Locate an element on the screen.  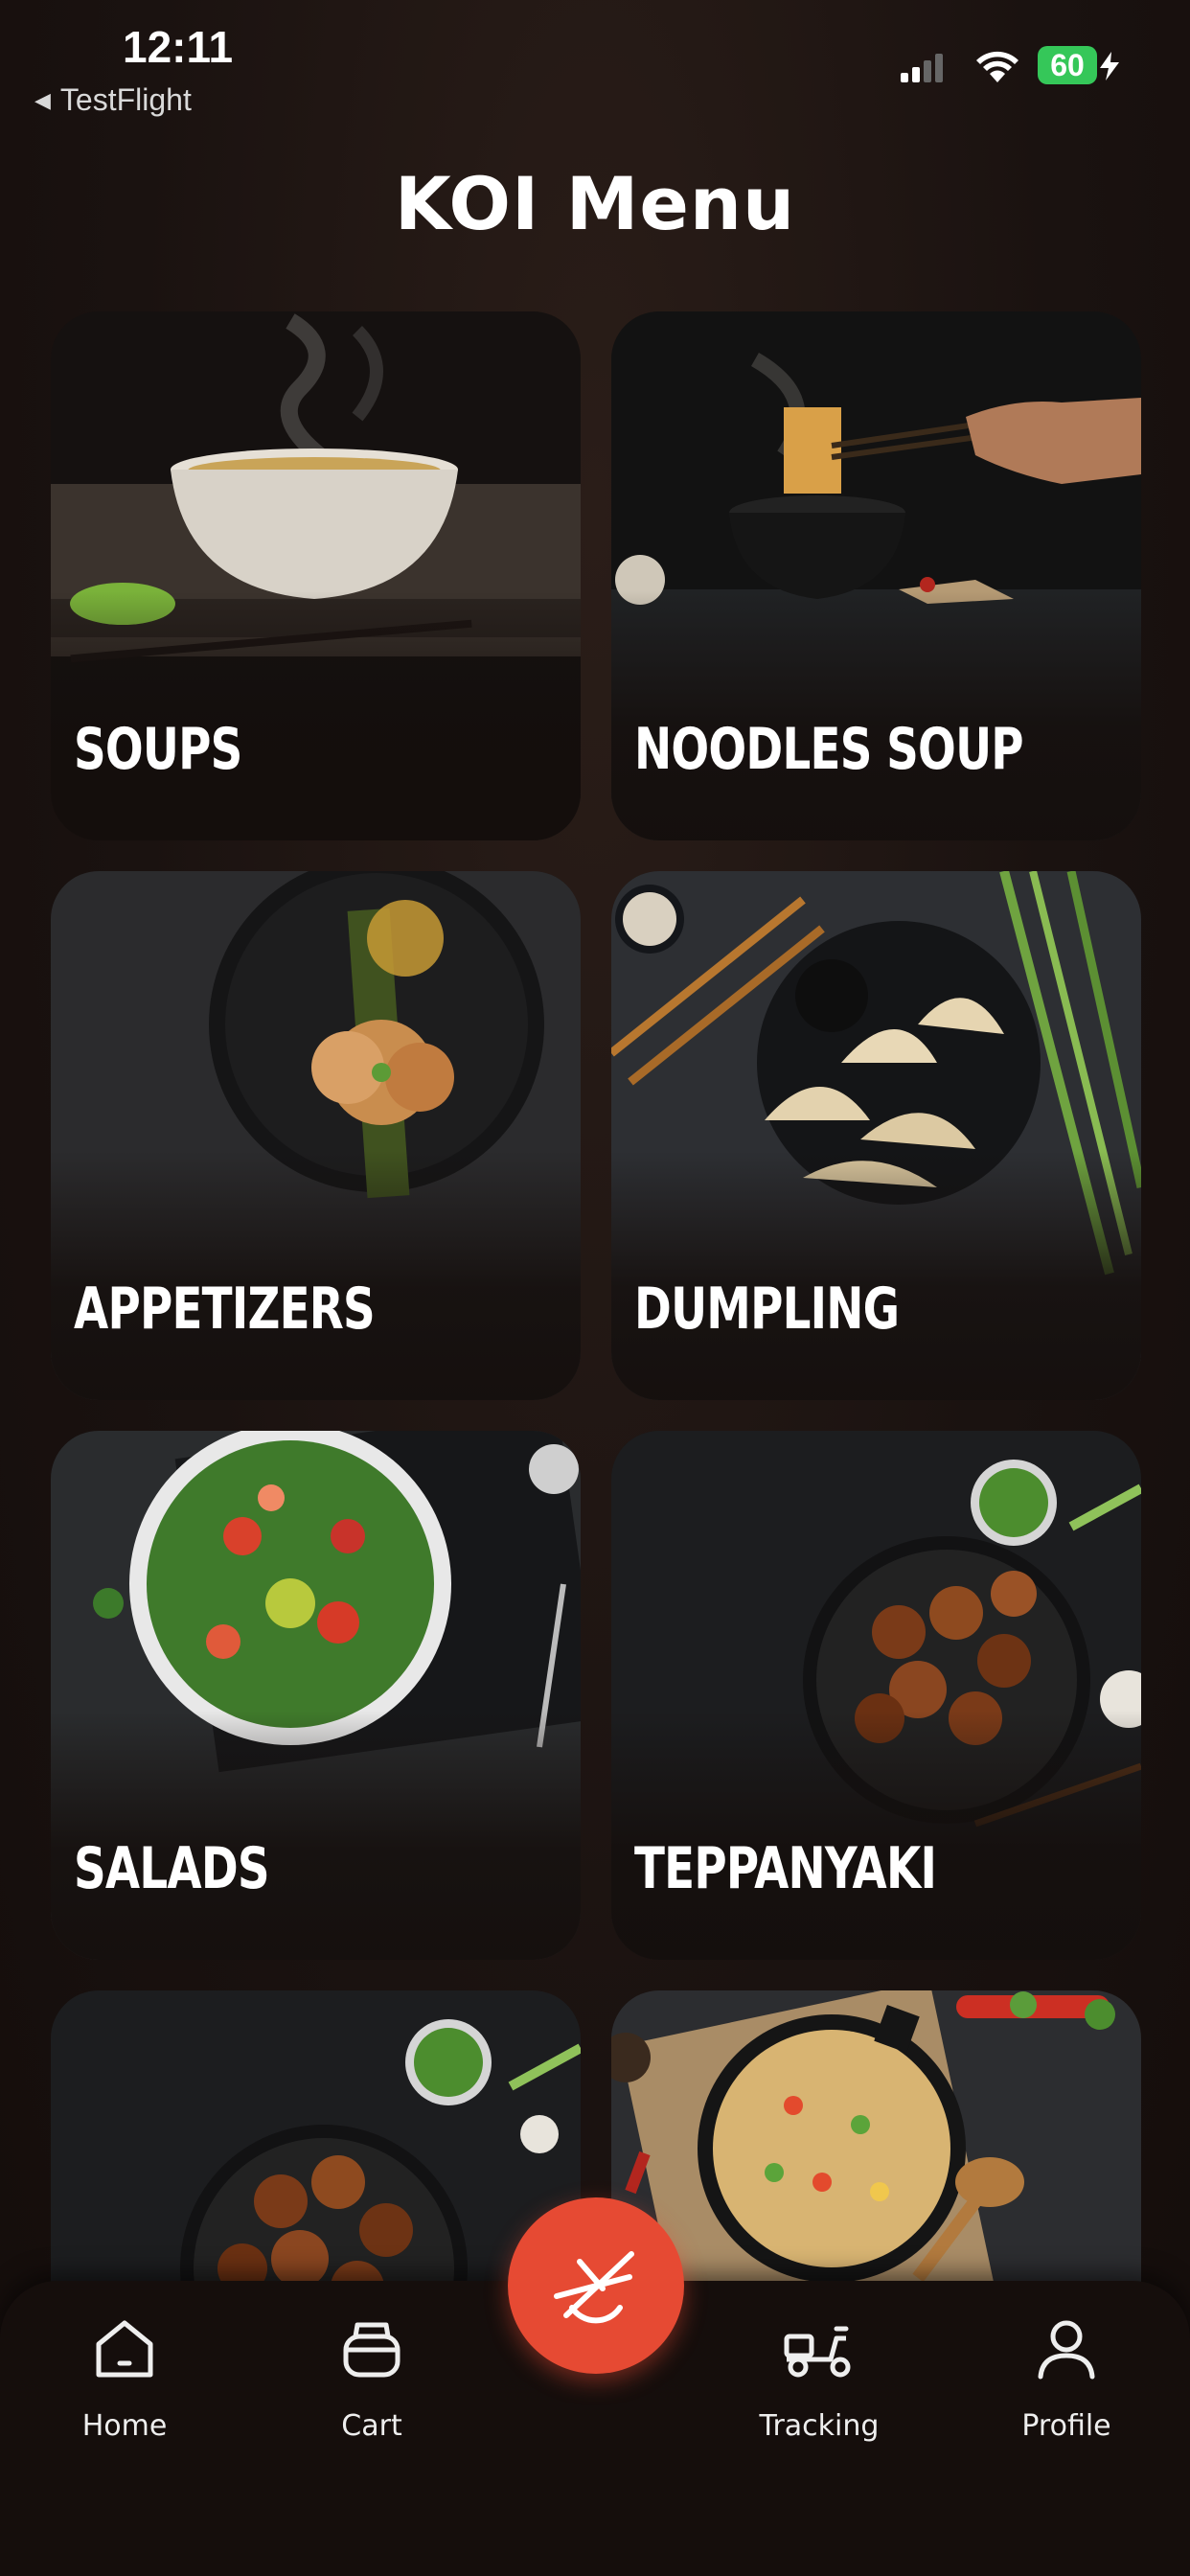
chopsticks-bowl-icon is located at coordinates (594, 2287).